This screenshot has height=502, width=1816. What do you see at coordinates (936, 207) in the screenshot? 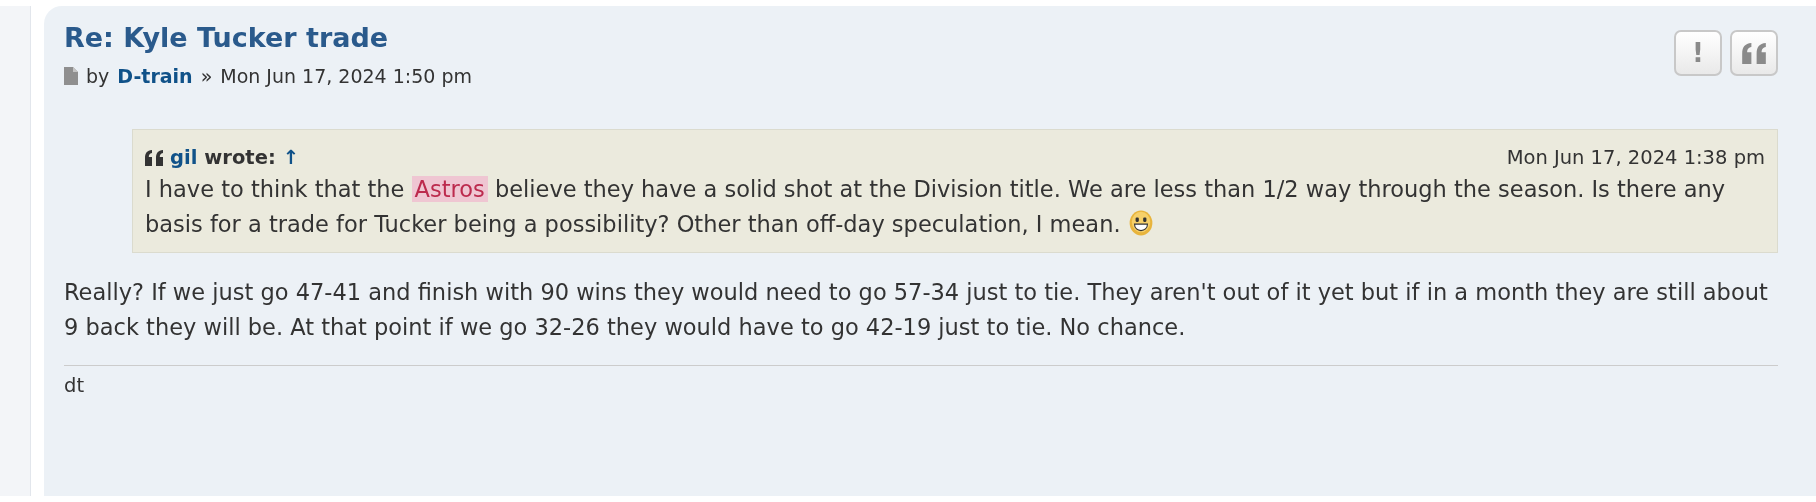
I see `quote-text: I have to think that the Astros believe they have a solid shot at the Division title. We are less than 1/2 way through the season. Is there any basis for a trade for Tucker being a possibility? Other than off-day speculation, I mean.` at bounding box center [936, 207].